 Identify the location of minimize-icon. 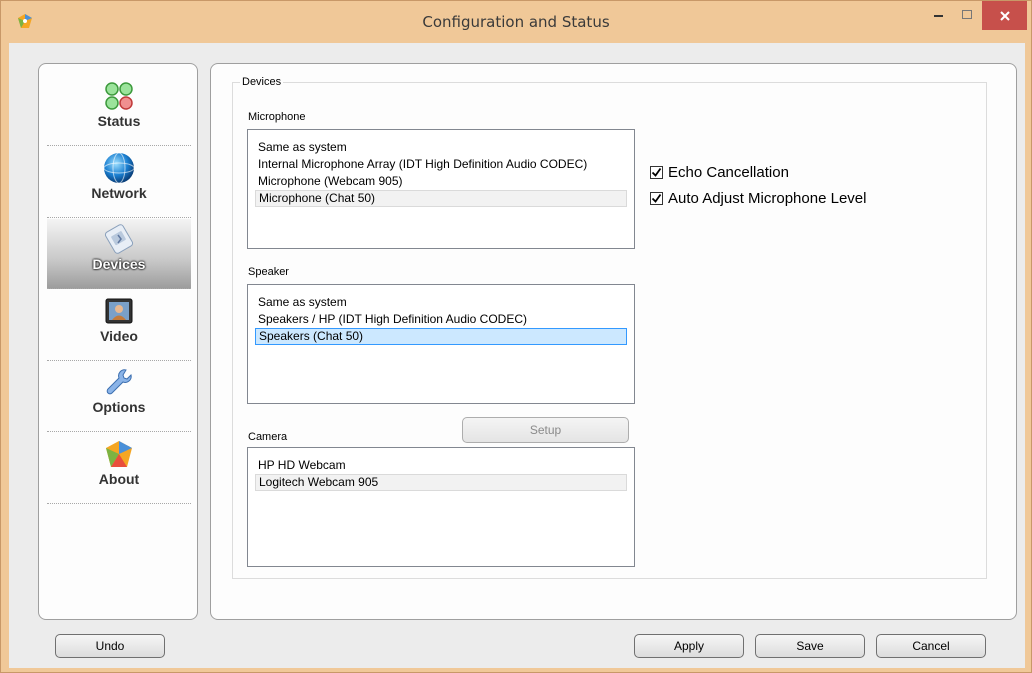
(938, 16).